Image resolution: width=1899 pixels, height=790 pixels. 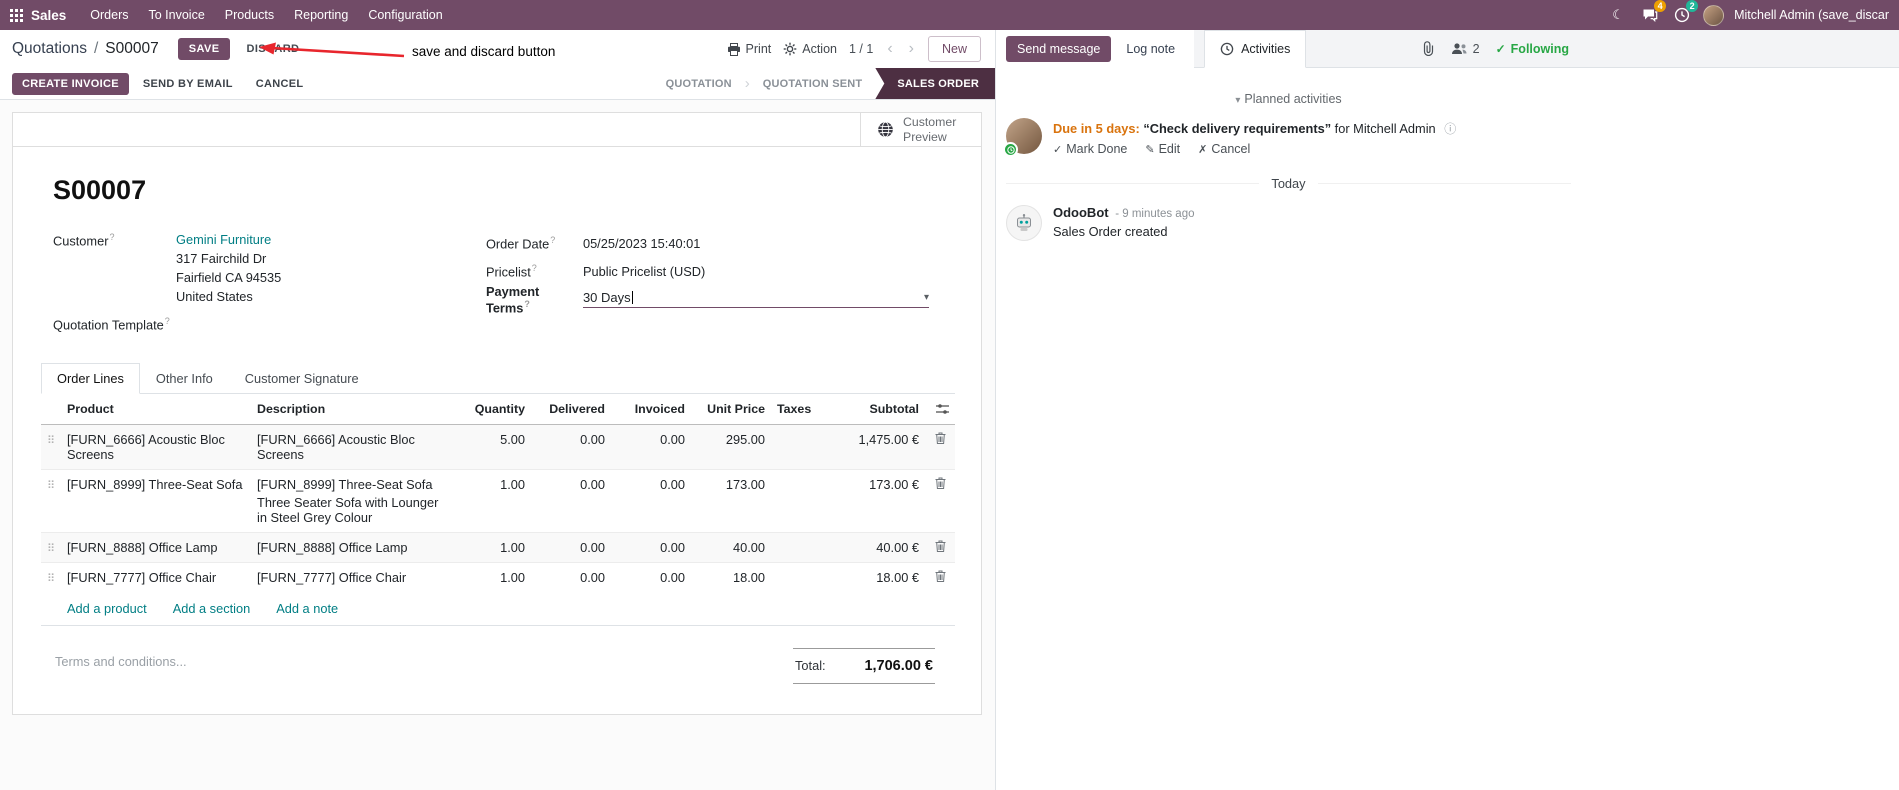 I want to click on order-date-field: 05/25/2023 15:40:01, so click(x=756, y=242).